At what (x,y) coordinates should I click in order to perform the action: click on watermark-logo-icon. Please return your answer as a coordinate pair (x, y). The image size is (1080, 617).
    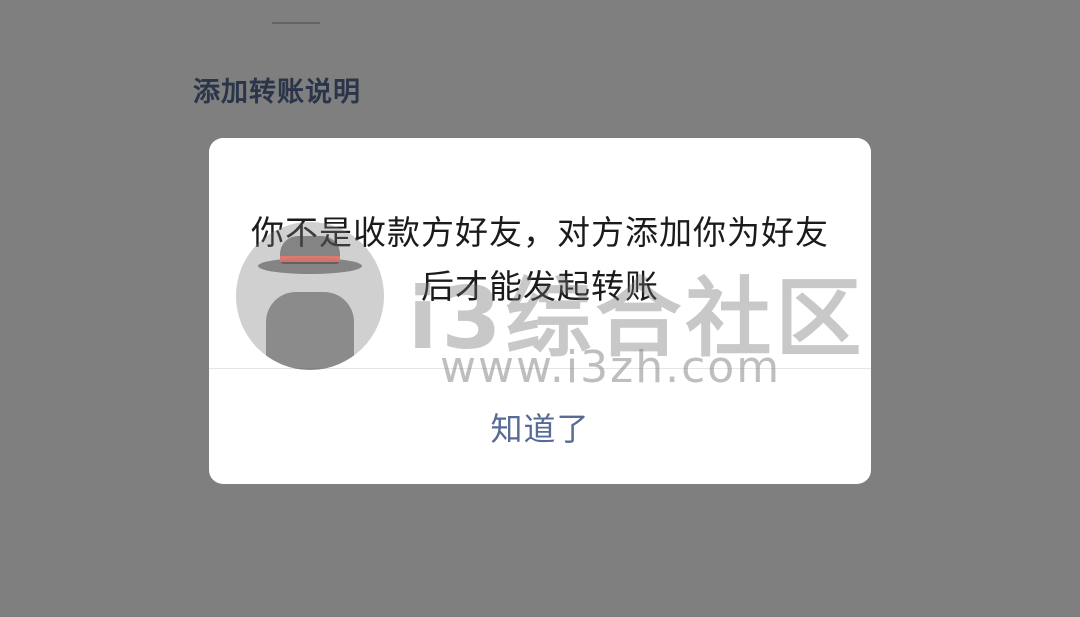
    Looking at the image, I should click on (310, 296).